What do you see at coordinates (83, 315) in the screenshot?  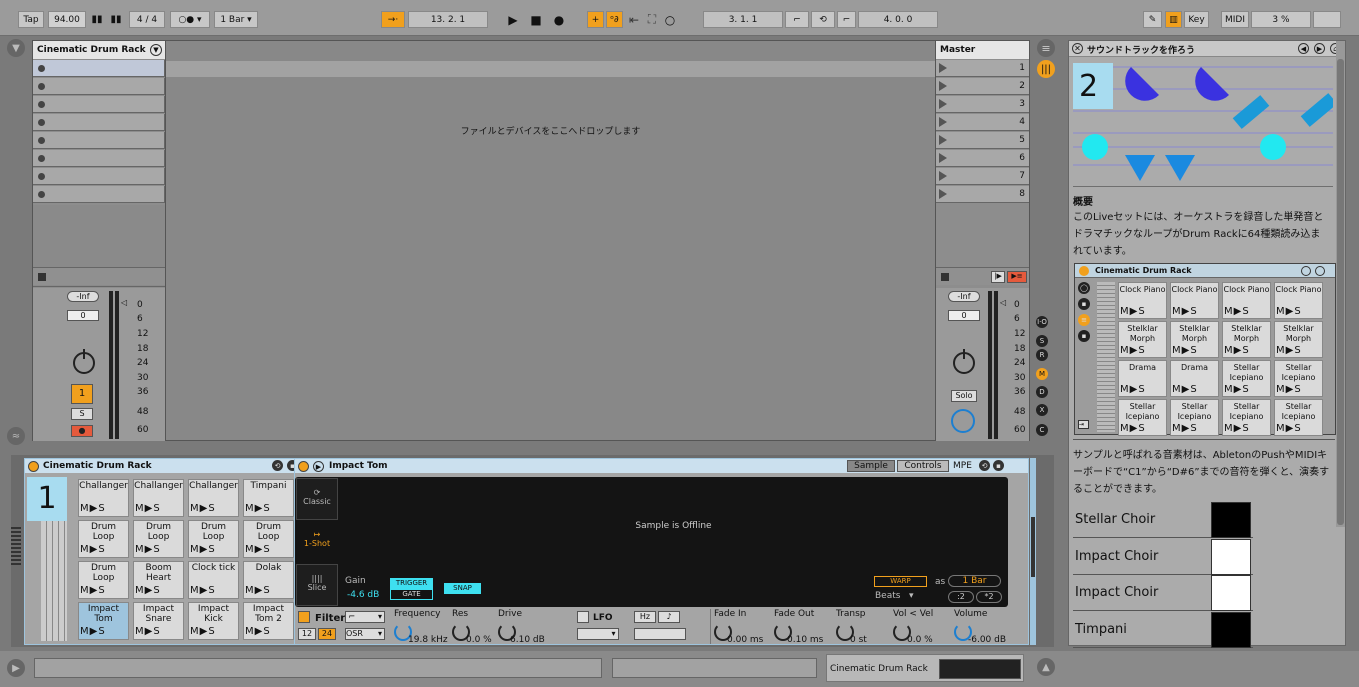 I see `track-pan: 0` at bounding box center [83, 315].